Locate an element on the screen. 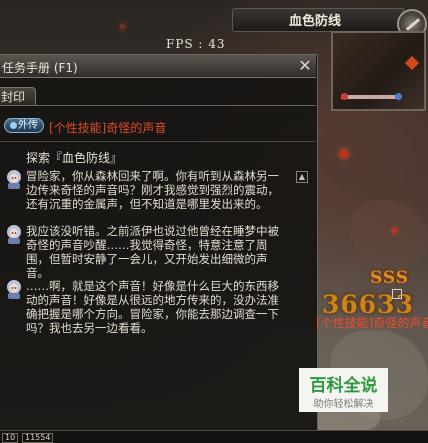 The width and height of the screenshot is (428, 443). minimap-path is located at coordinates (371, 97).